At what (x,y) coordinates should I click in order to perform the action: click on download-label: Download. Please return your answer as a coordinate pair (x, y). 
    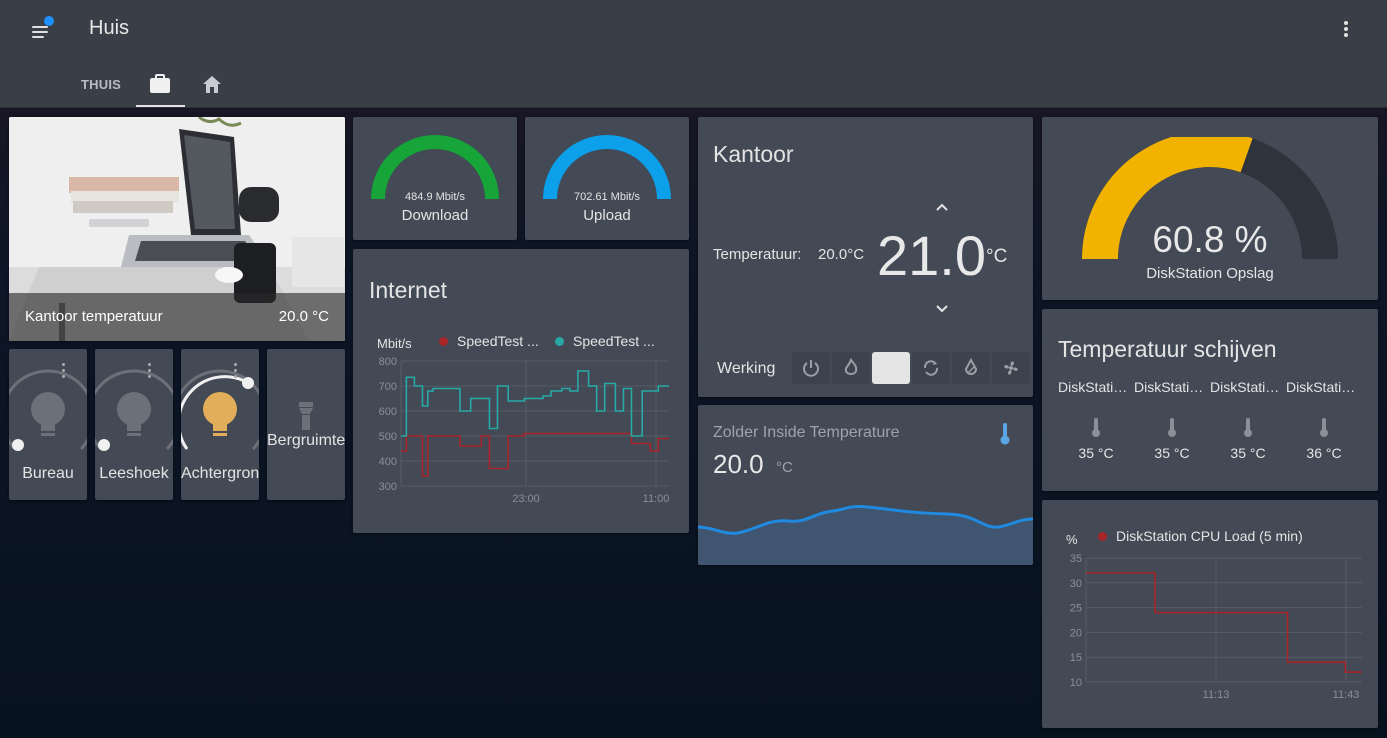
    Looking at the image, I should click on (435, 215).